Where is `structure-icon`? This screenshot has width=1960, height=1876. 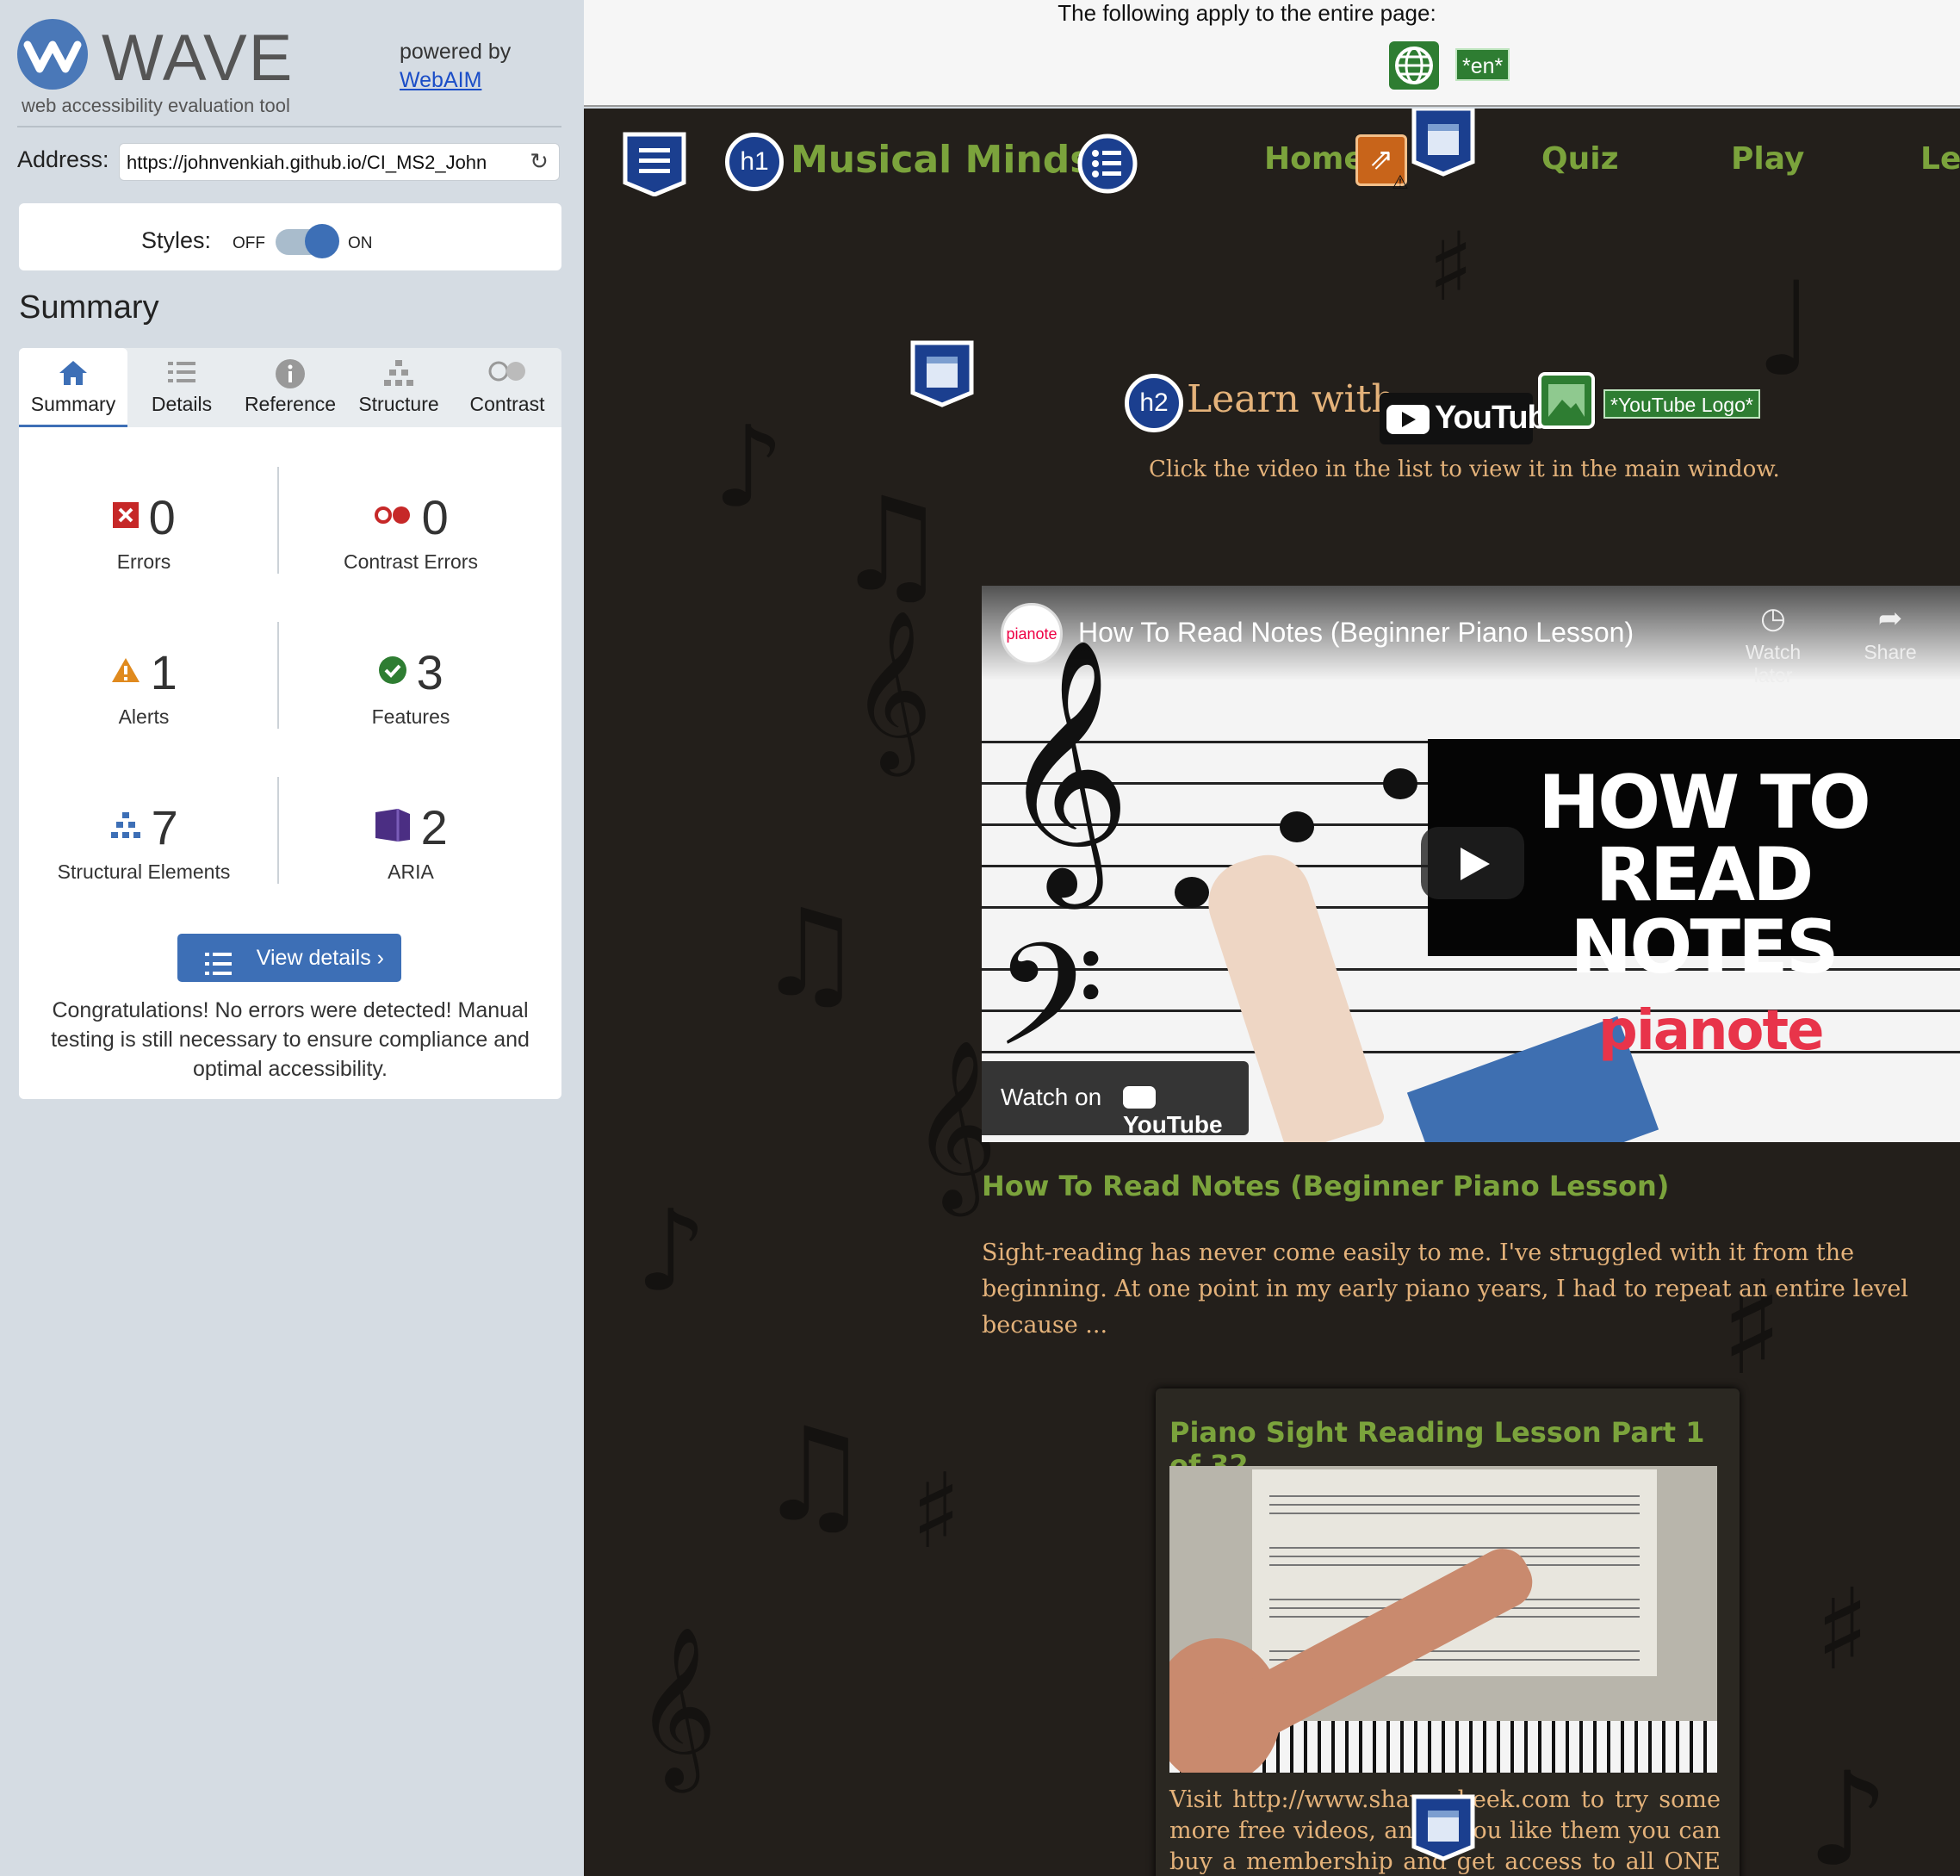
structure-icon is located at coordinates (398, 369).